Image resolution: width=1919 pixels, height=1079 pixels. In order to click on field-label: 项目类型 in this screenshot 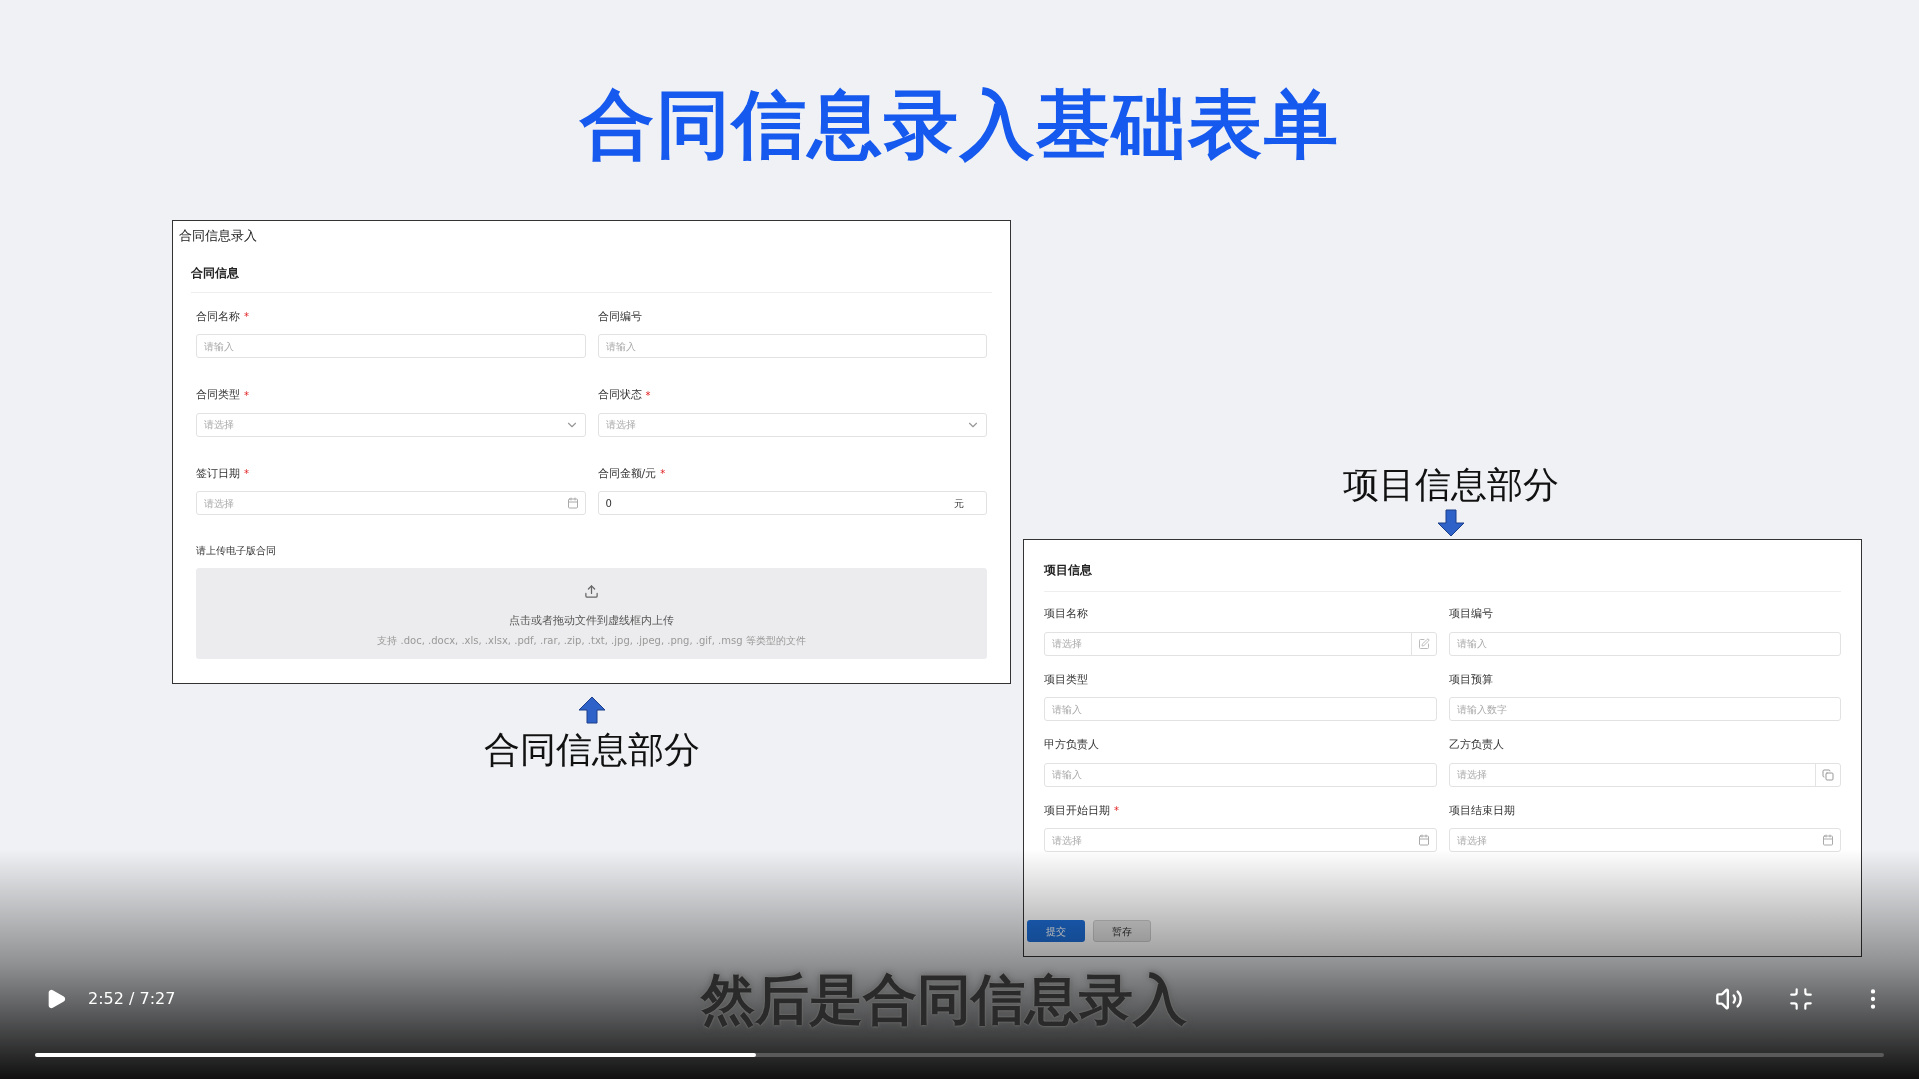, I will do `click(1066, 679)`.